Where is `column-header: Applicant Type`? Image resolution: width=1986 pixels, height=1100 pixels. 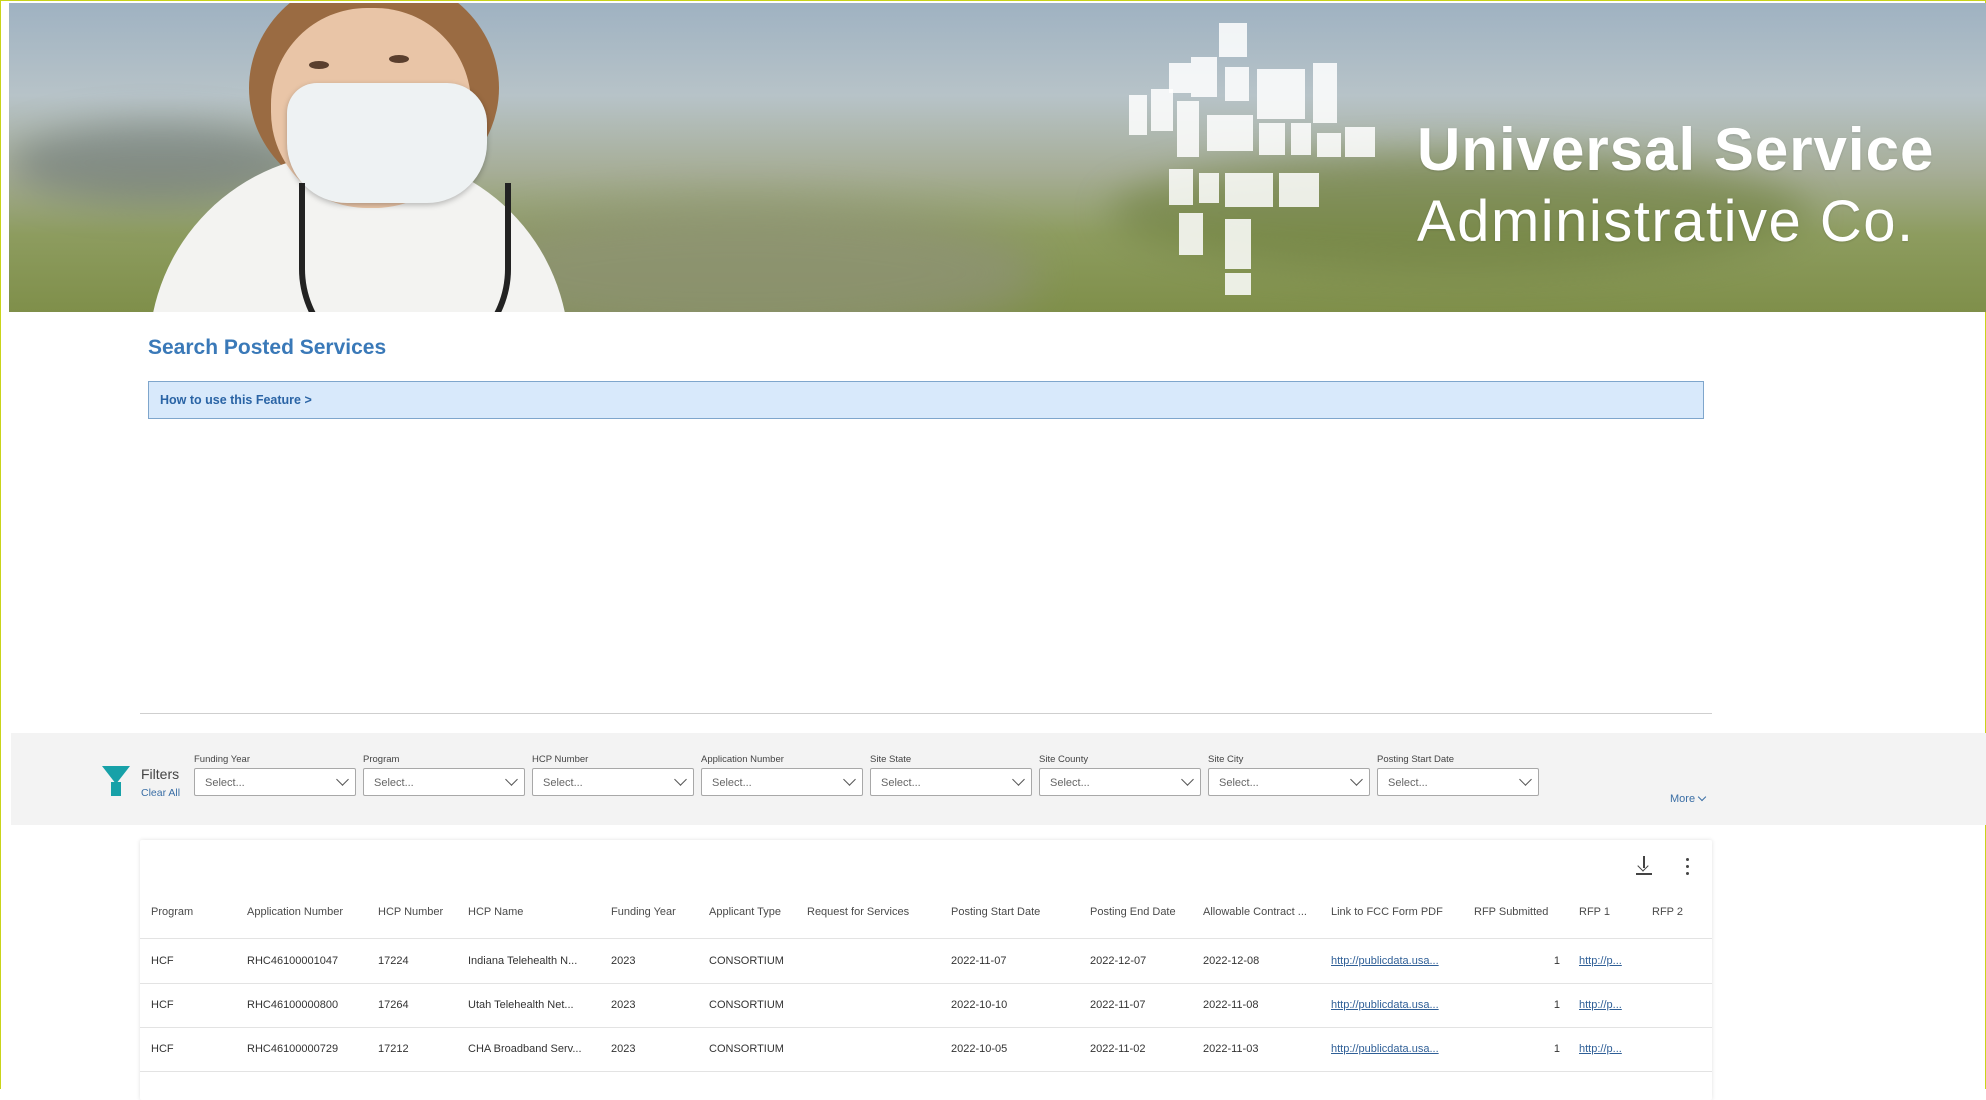 column-header: Applicant Type is located at coordinates (745, 912).